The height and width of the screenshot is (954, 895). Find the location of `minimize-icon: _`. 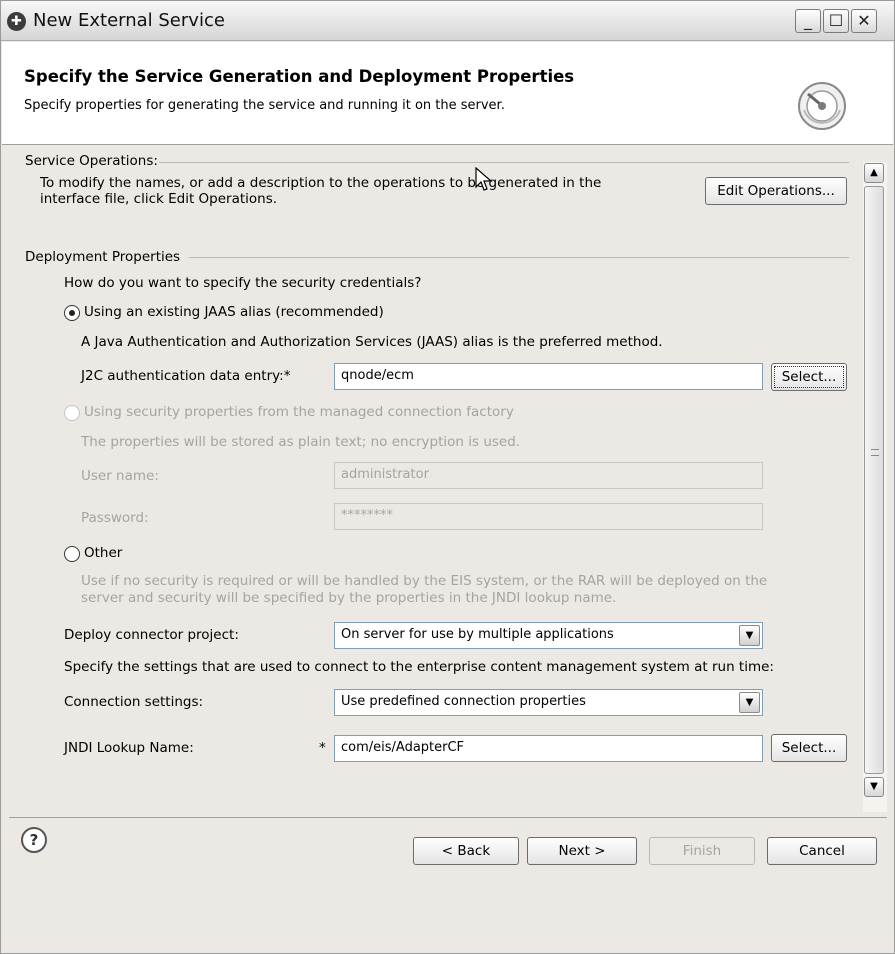

minimize-icon: _ is located at coordinates (808, 20).